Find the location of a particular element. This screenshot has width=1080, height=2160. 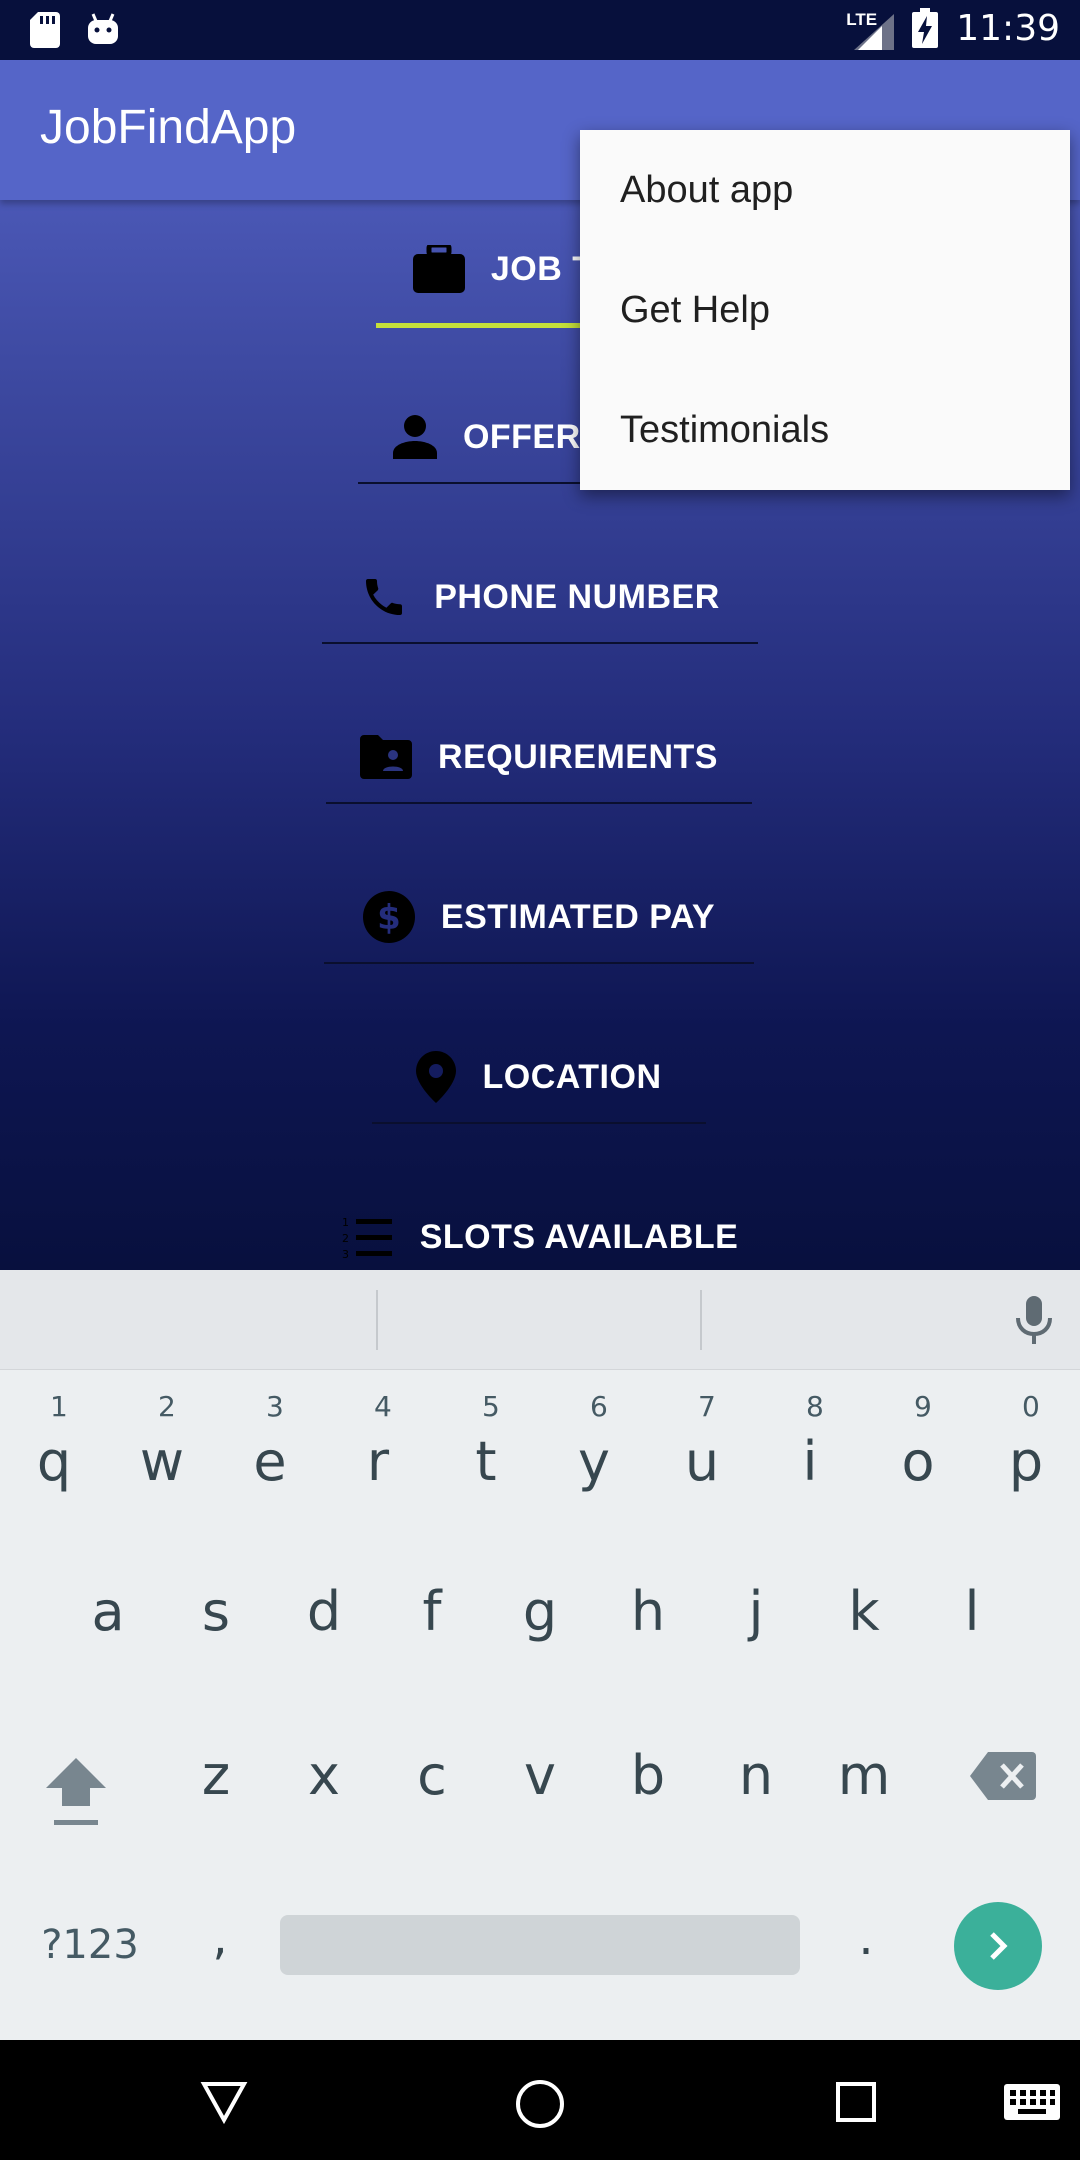

backspace-icon is located at coordinates (1003, 1776).